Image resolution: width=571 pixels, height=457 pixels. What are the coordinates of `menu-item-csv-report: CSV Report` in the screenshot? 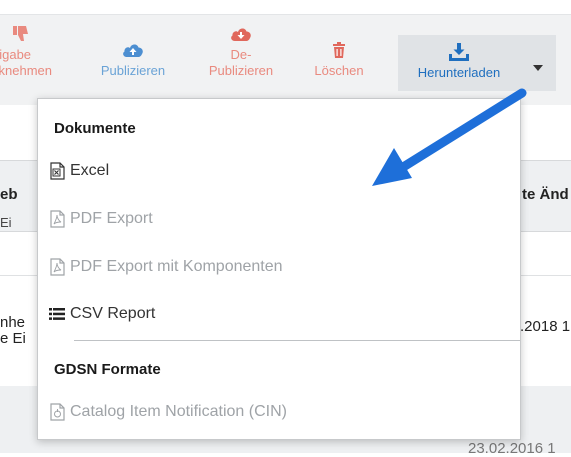 It's located at (101, 314).